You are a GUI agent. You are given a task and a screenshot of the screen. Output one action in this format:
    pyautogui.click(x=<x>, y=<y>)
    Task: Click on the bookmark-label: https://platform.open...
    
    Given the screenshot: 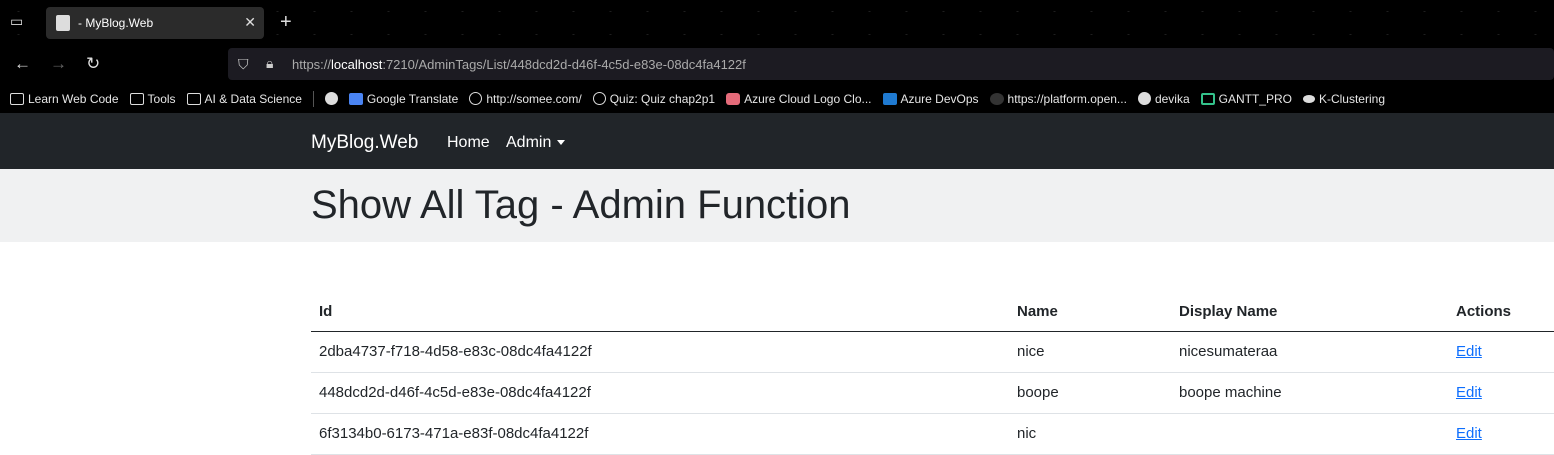 What is the action you would take?
    pyautogui.click(x=1067, y=98)
    